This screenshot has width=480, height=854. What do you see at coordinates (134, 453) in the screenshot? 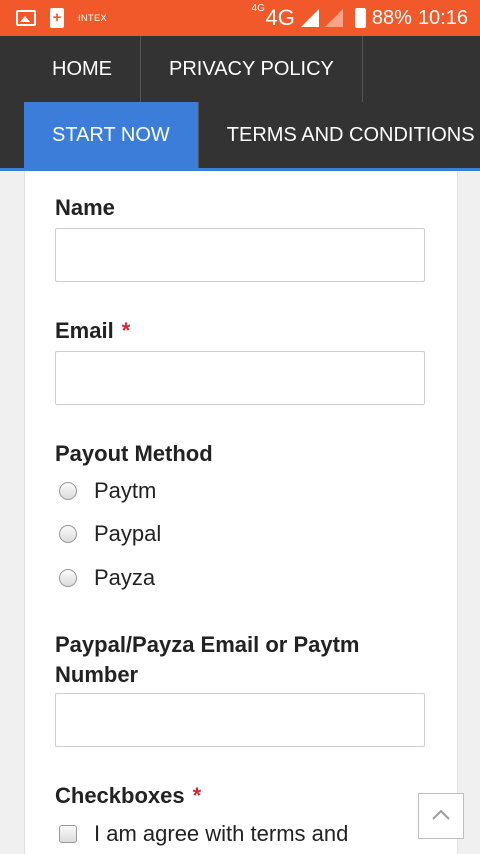
I see `payout-method-label: Payout Method` at bounding box center [134, 453].